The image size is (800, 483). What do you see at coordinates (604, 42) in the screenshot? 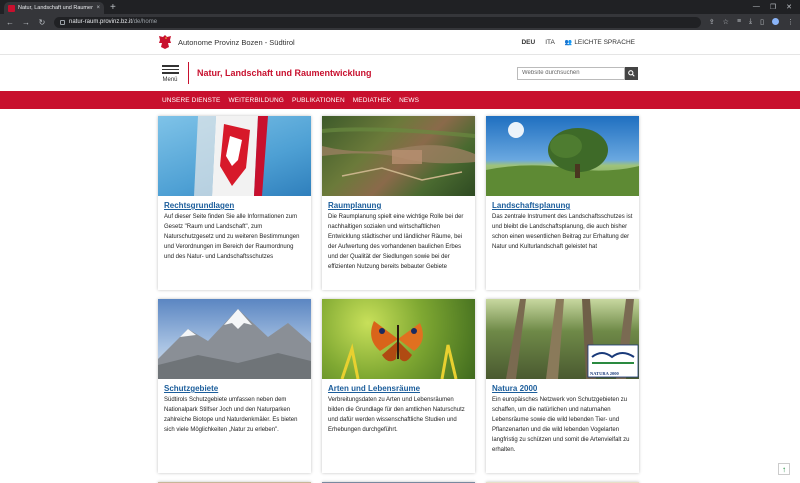
I see `easy-language-label: LEICHTE SPRACHE` at bounding box center [604, 42].